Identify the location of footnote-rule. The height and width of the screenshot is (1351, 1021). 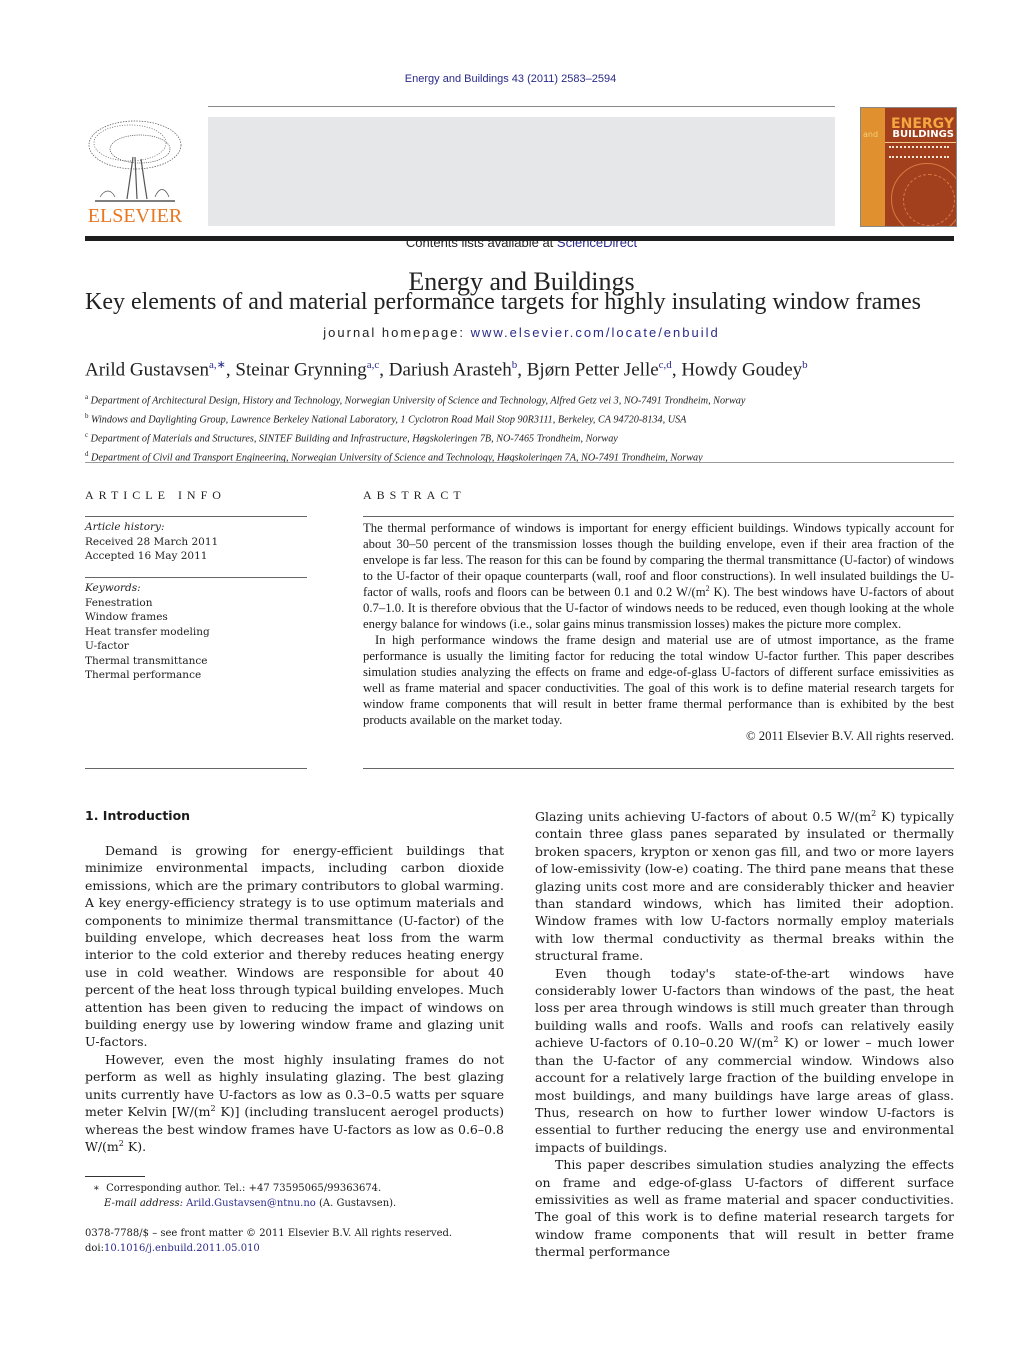
(115, 1176).